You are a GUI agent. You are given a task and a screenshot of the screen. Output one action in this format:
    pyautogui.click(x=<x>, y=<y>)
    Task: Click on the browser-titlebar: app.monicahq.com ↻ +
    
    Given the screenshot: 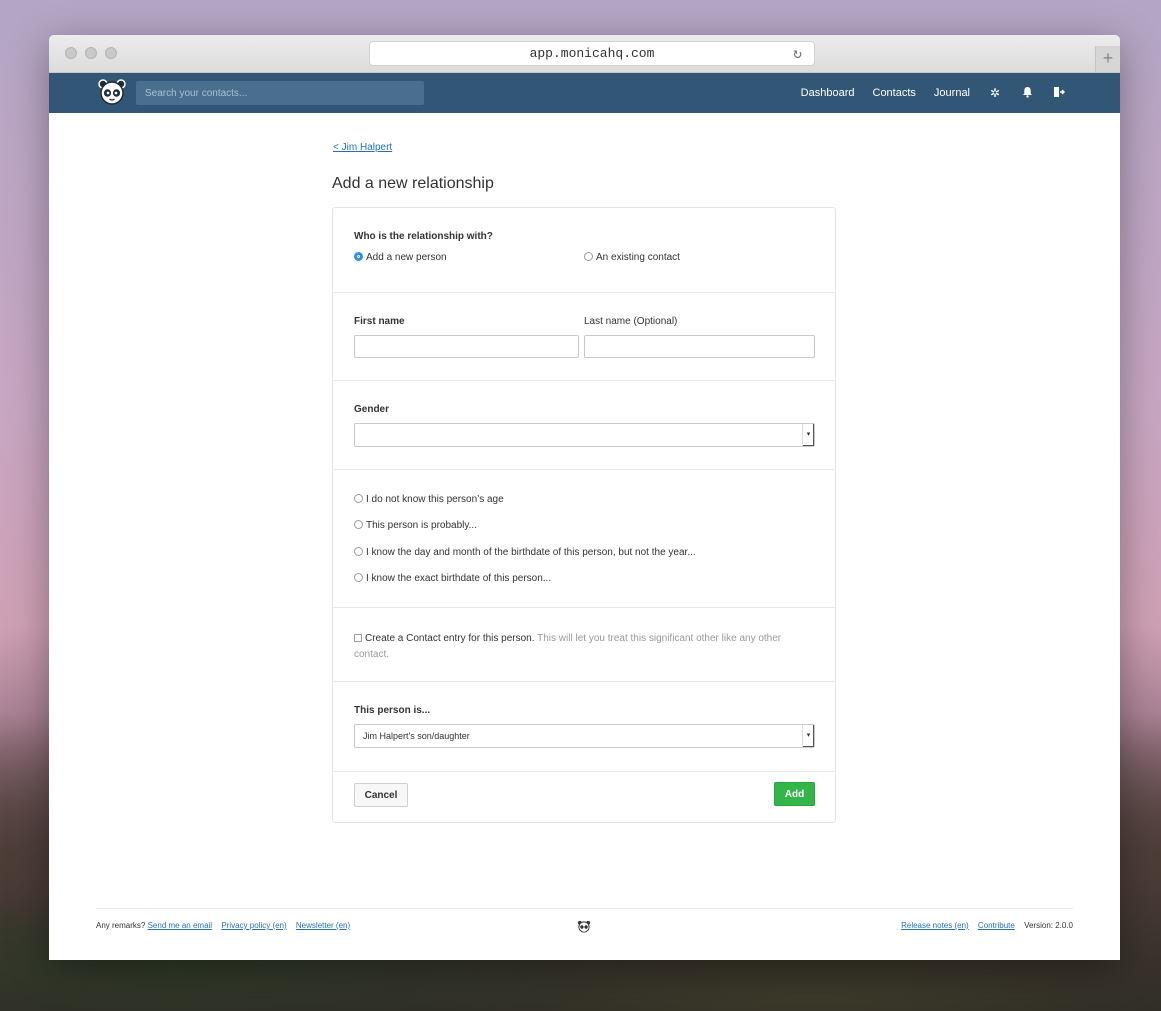 What is the action you would take?
    pyautogui.click(x=584, y=54)
    